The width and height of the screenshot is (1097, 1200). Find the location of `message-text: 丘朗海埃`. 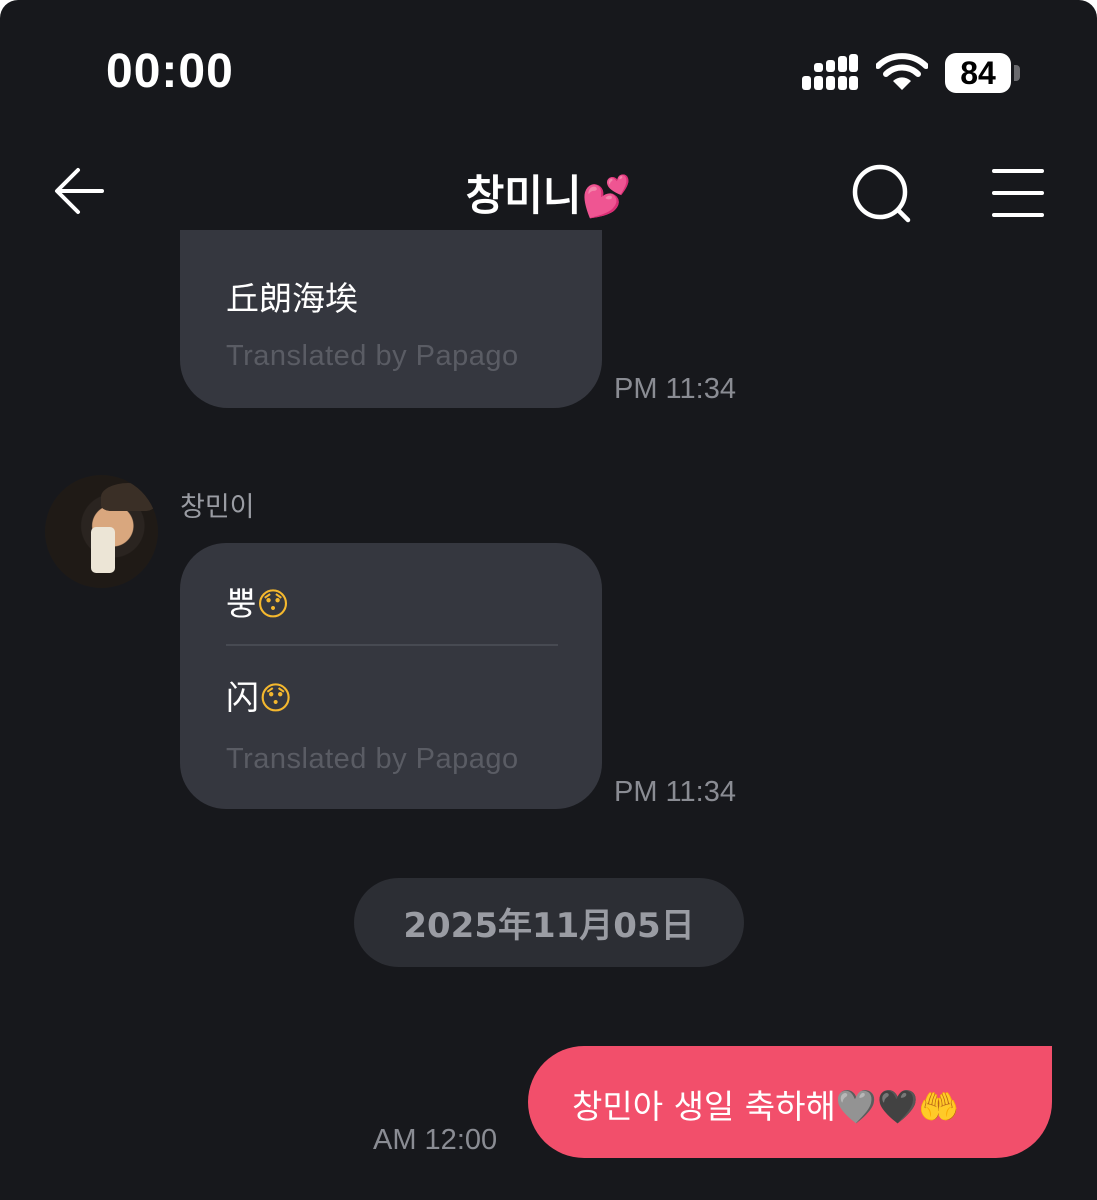

message-text: 丘朗海埃 is located at coordinates (292, 298).